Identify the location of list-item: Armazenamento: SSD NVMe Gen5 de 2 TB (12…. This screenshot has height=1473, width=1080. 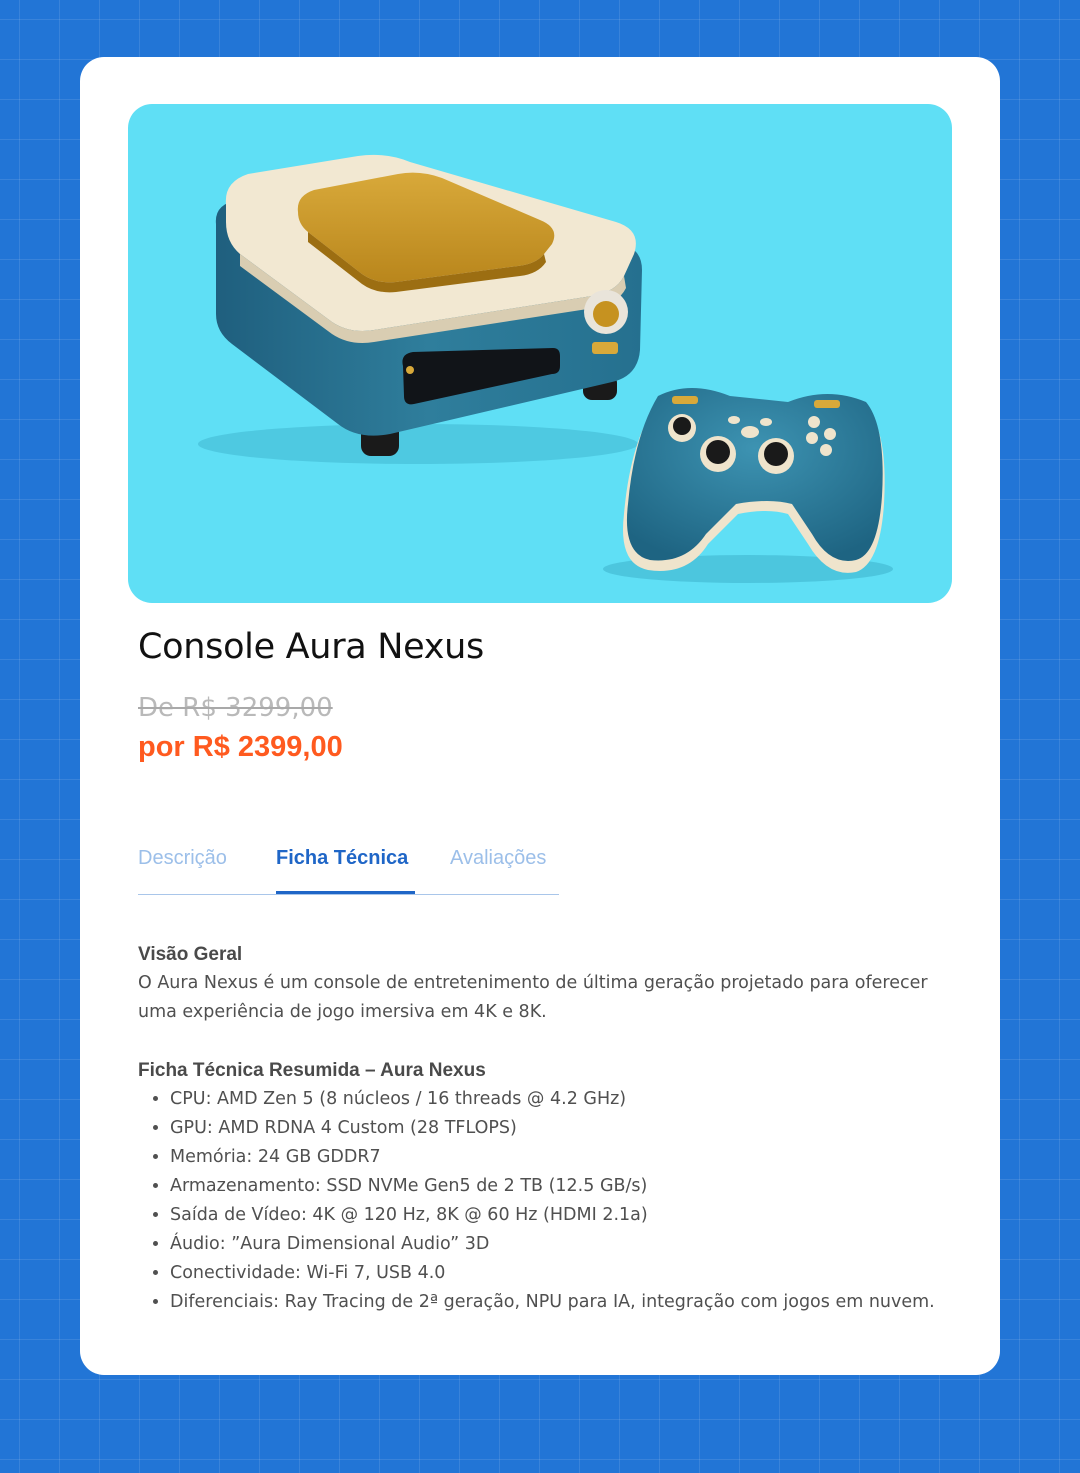
(554, 1186).